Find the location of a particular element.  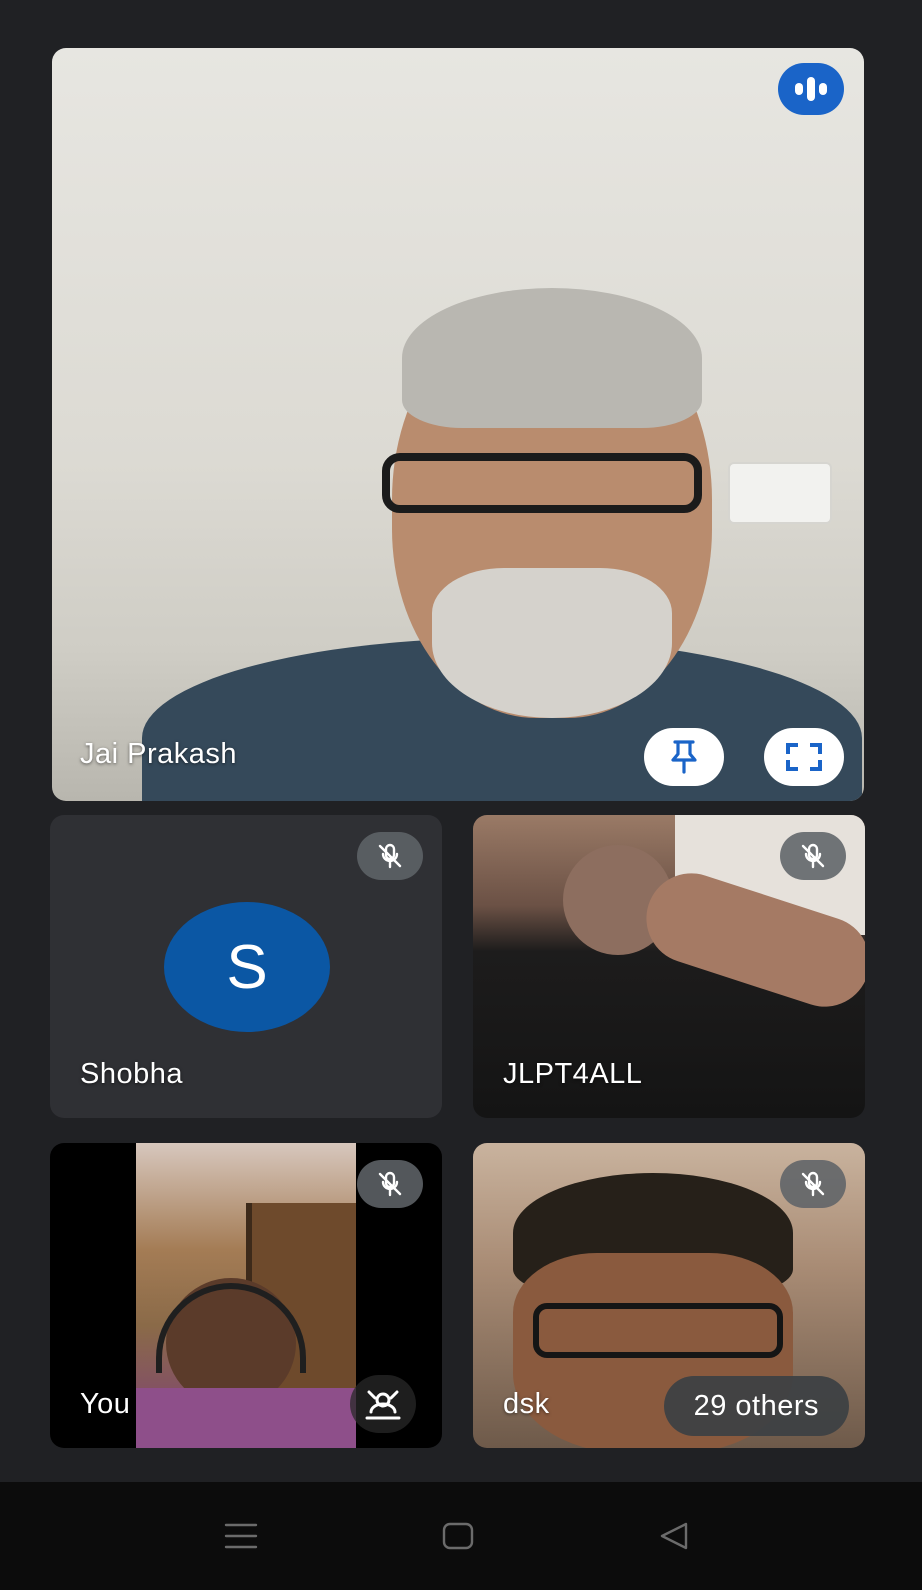

speaker-beard is located at coordinates (552, 643).